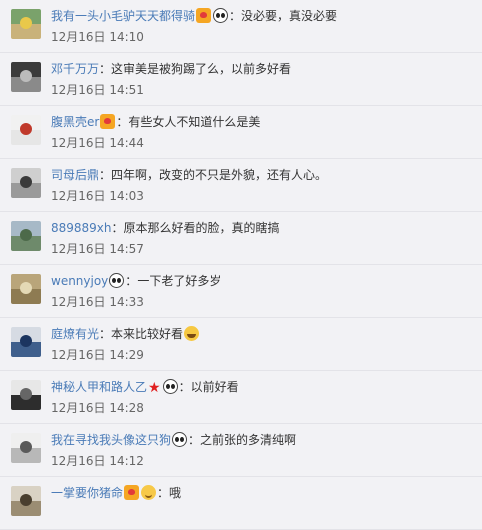 The width and height of the screenshot is (482, 530). What do you see at coordinates (241, 185) in the screenshot?
I see `comment-item: 司母后鼎：四年啊，改变的不只是外貌，还有人心。 12月16日 14:03` at bounding box center [241, 185].